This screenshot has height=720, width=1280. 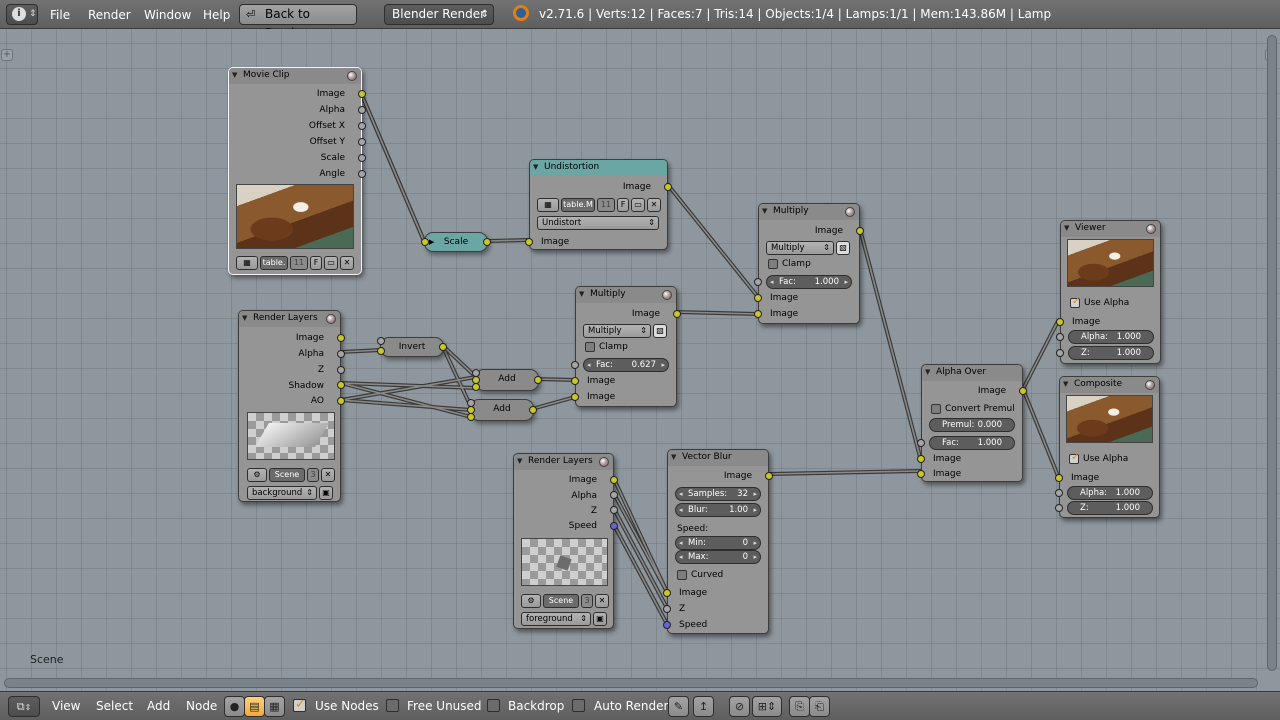 What do you see at coordinates (598, 223) in the screenshot?
I see `distortion-mode-select: Undistort` at bounding box center [598, 223].